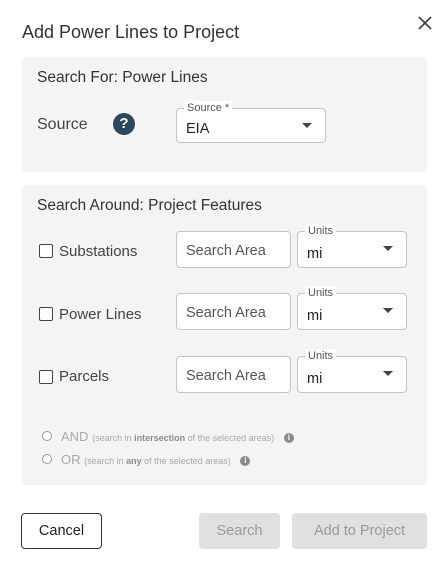 The width and height of the screenshot is (445, 567). Describe the element at coordinates (251, 122) in the screenshot. I see `source-select: Source * EIA` at that location.